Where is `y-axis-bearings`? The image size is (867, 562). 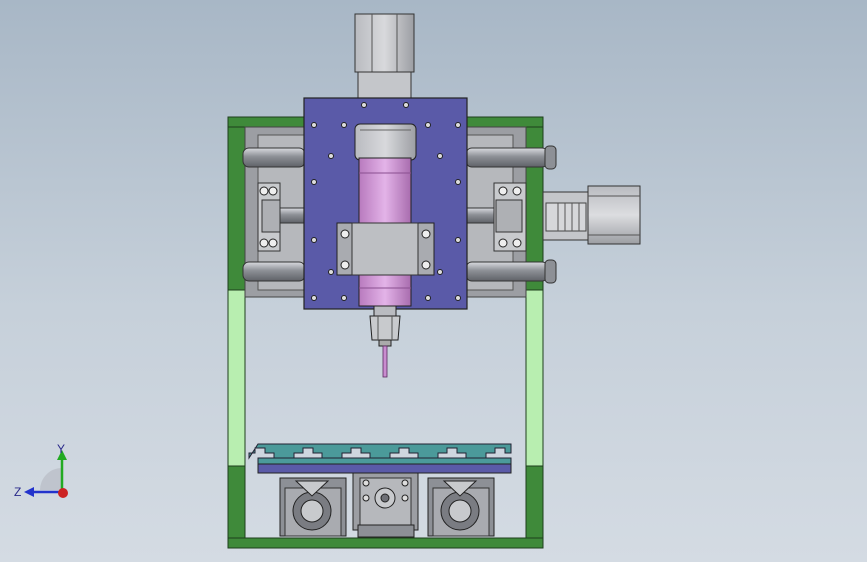 y-axis-bearings is located at coordinates (387, 505).